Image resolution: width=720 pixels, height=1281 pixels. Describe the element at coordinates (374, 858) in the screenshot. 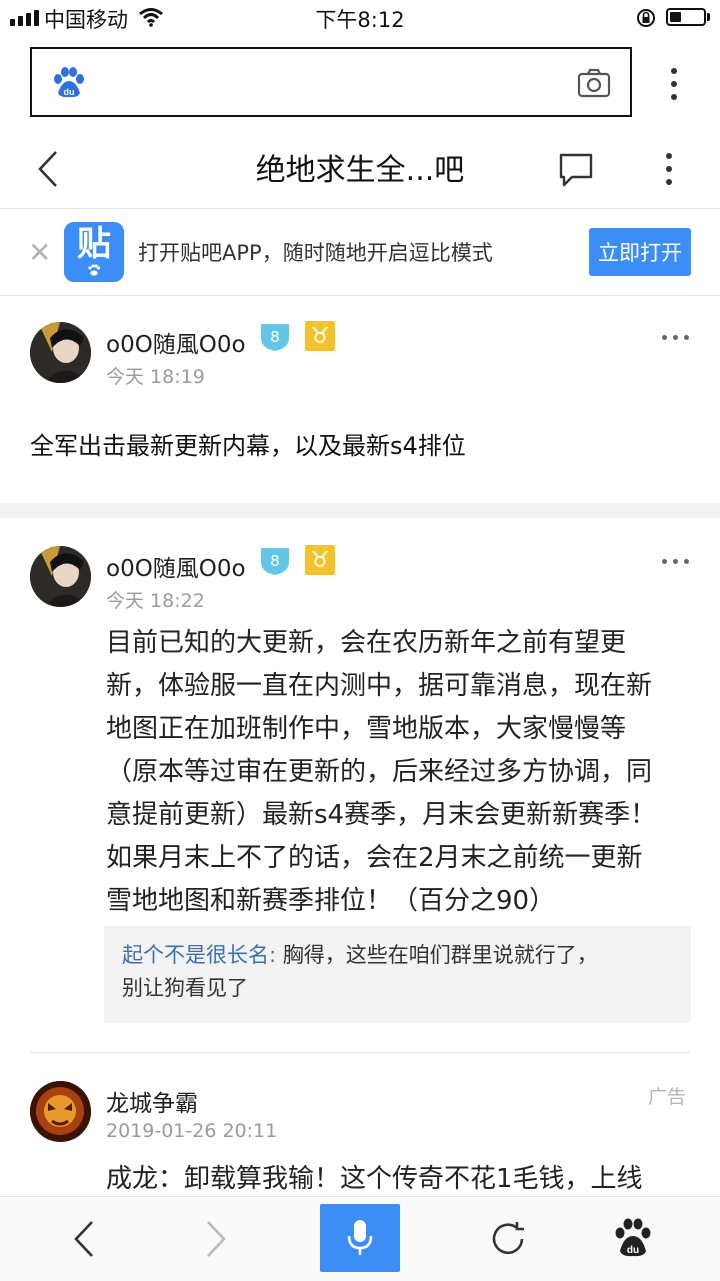

I see `post-body-line: 如果月末上不了的话，会在2月末之前统一更新` at that location.